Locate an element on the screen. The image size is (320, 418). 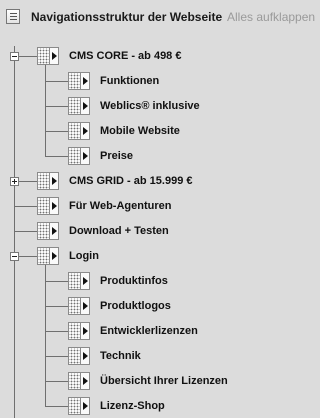
tree-subitem-row: Preise is located at coordinates (100, 156).